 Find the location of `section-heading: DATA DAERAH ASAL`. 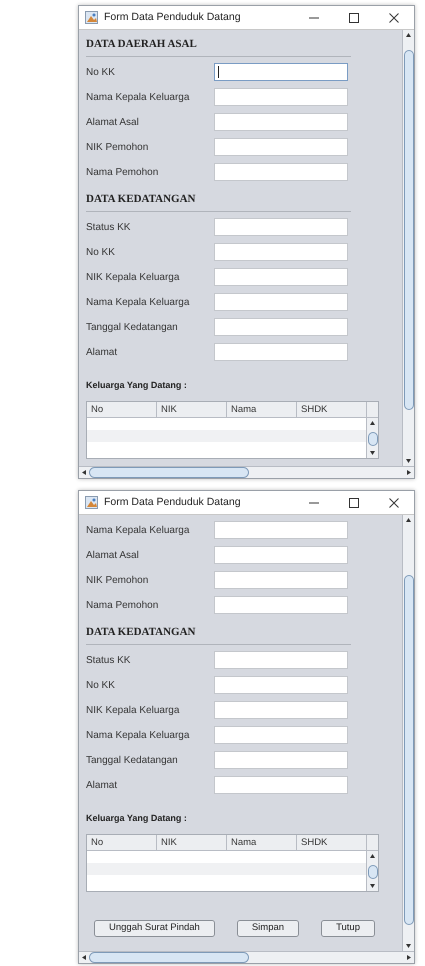

section-heading: DATA DAERAH ASAL is located at coordinates (142, 44).